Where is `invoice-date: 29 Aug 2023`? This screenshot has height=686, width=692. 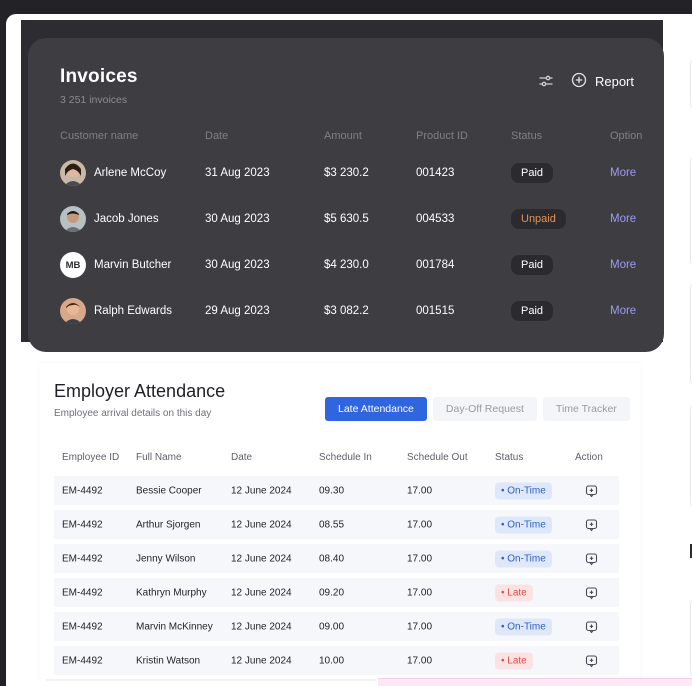 invoice-date: 29 Aug 2023 is located at coordinates (237, 311).